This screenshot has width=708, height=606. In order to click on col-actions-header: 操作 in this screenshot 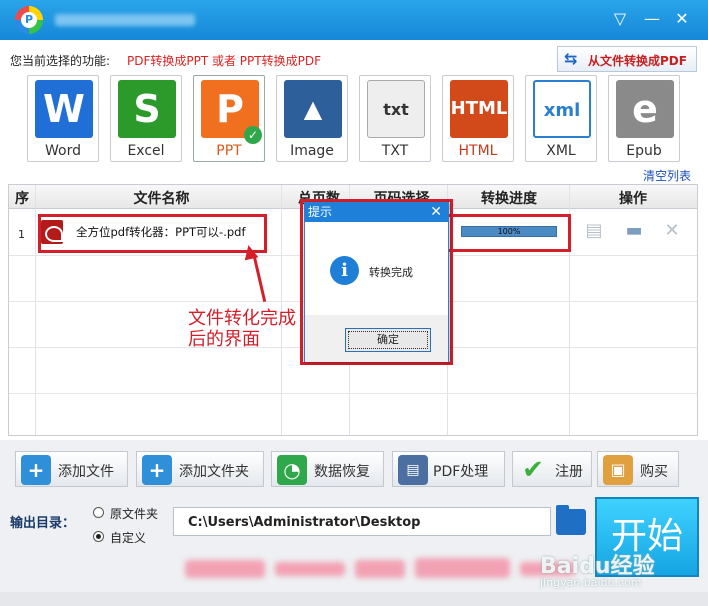, I will do `click(633, 199)`.